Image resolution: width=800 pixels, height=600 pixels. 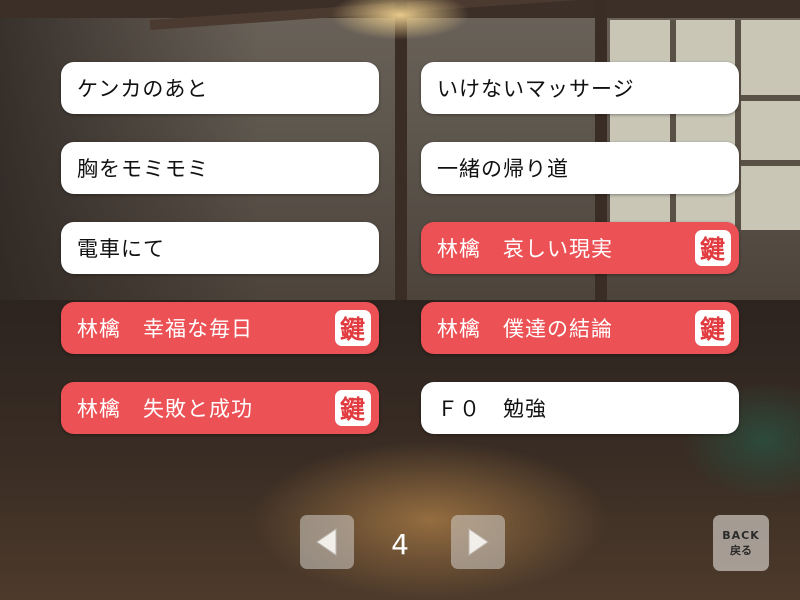 I want to click on scene-button-locked: 林檎 哀しい現実 鍵, so click(x=580, y=248).